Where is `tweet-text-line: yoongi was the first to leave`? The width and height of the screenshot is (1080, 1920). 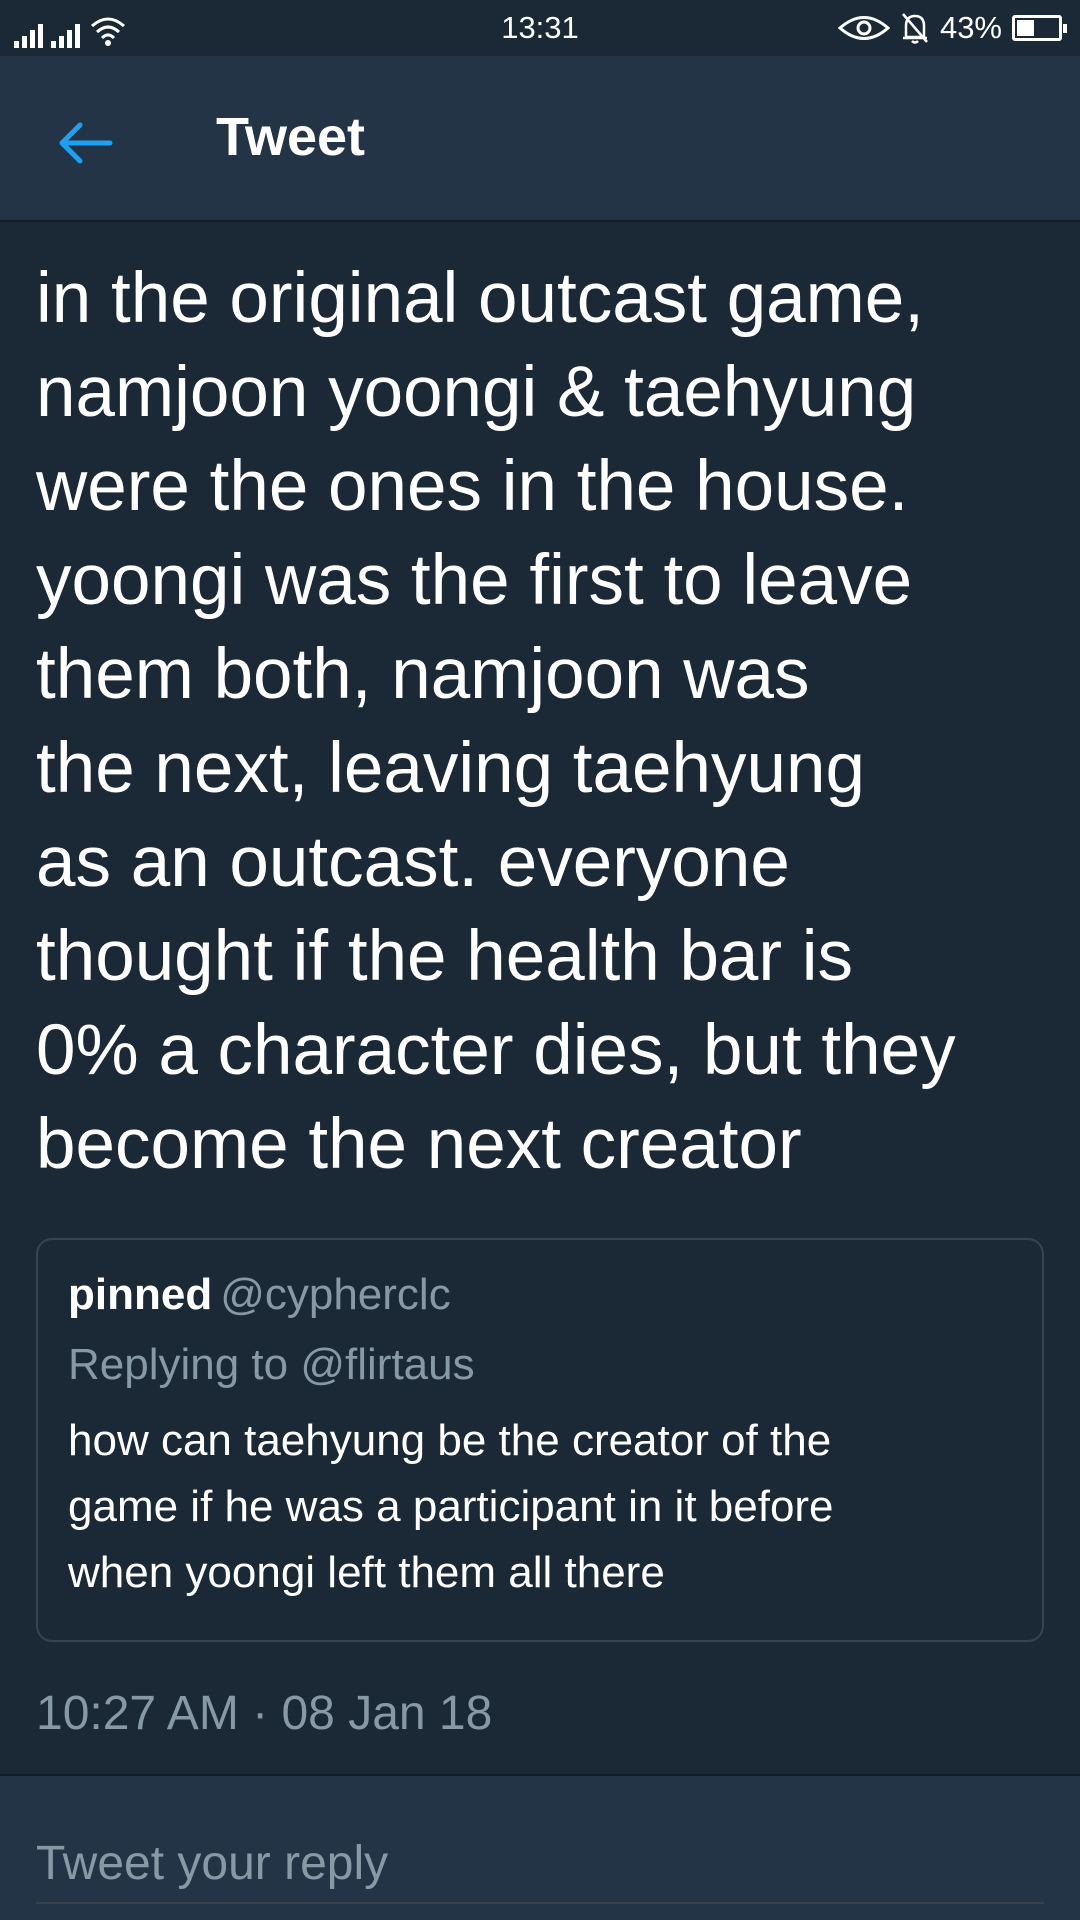
tweet-text-line: yoongi was the first to leave is located at coordinates (474, 580).